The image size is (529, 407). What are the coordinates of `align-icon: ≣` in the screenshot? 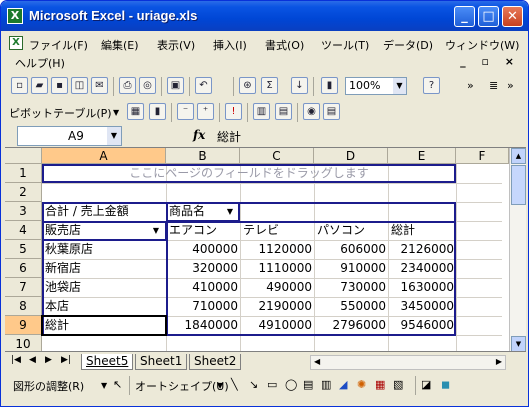 It's located at (493, 85).